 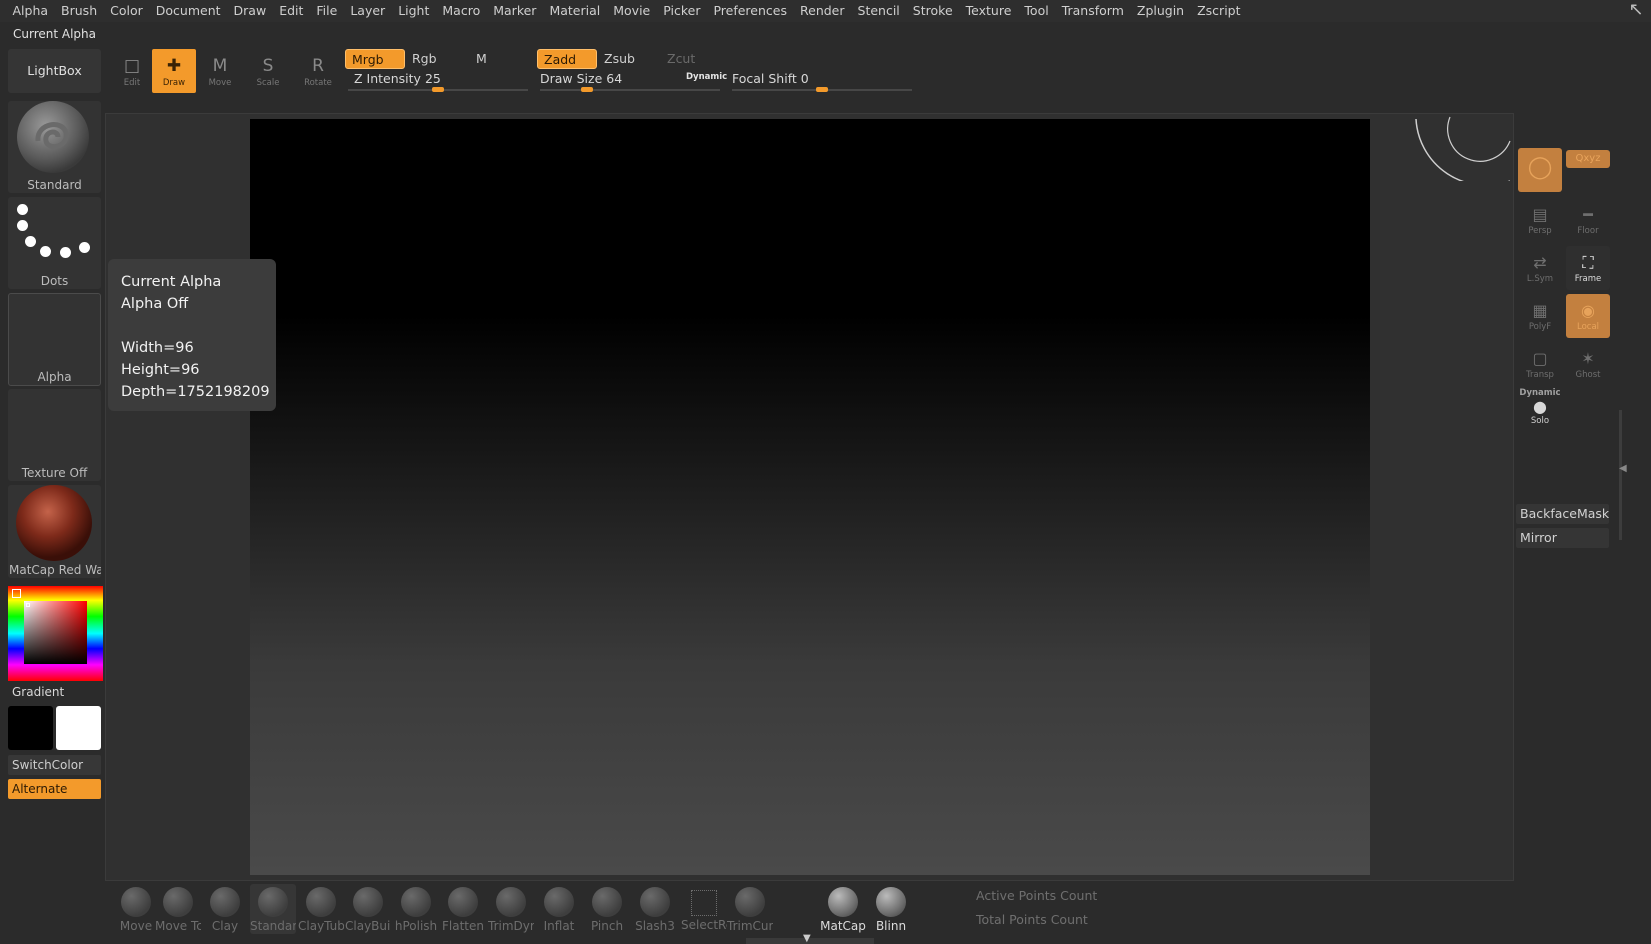 What do you see at coordinates (1540, 408) in the screenshot?
I see `solo-button: Dynamic ● Solo` at bounding box center [1540, 408].